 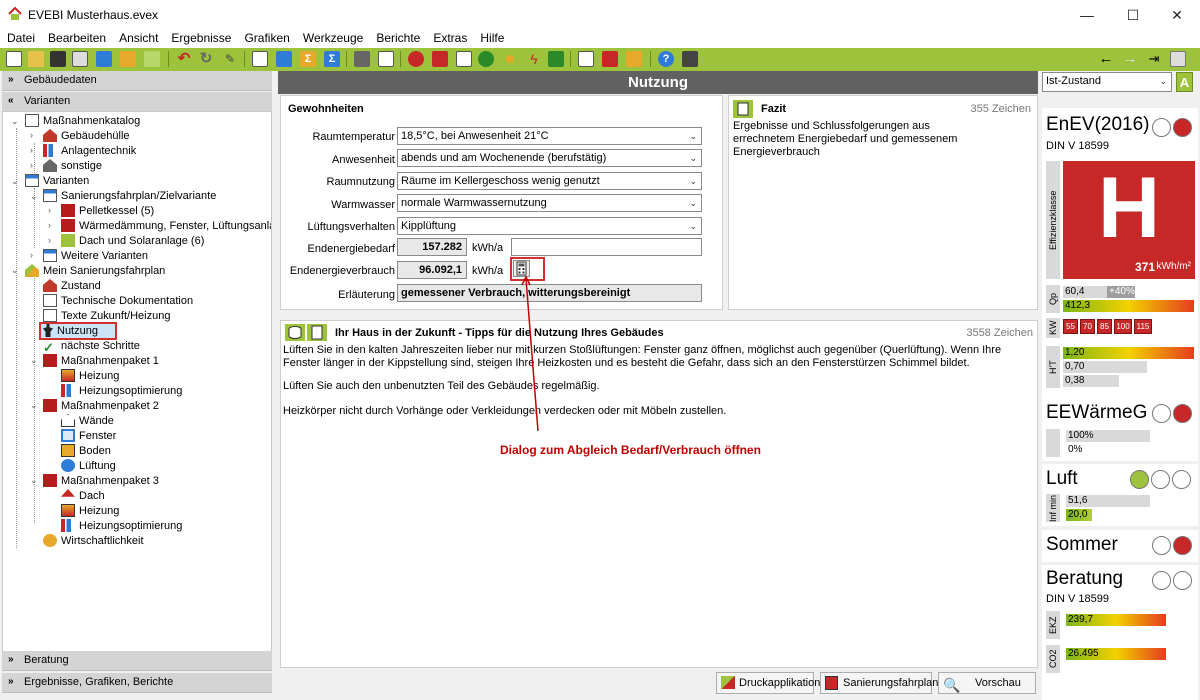 What do you see at coordinates (449, 38) in the screenshot?
I see `menu-extras: Extras` at bounding box center [449, 38].